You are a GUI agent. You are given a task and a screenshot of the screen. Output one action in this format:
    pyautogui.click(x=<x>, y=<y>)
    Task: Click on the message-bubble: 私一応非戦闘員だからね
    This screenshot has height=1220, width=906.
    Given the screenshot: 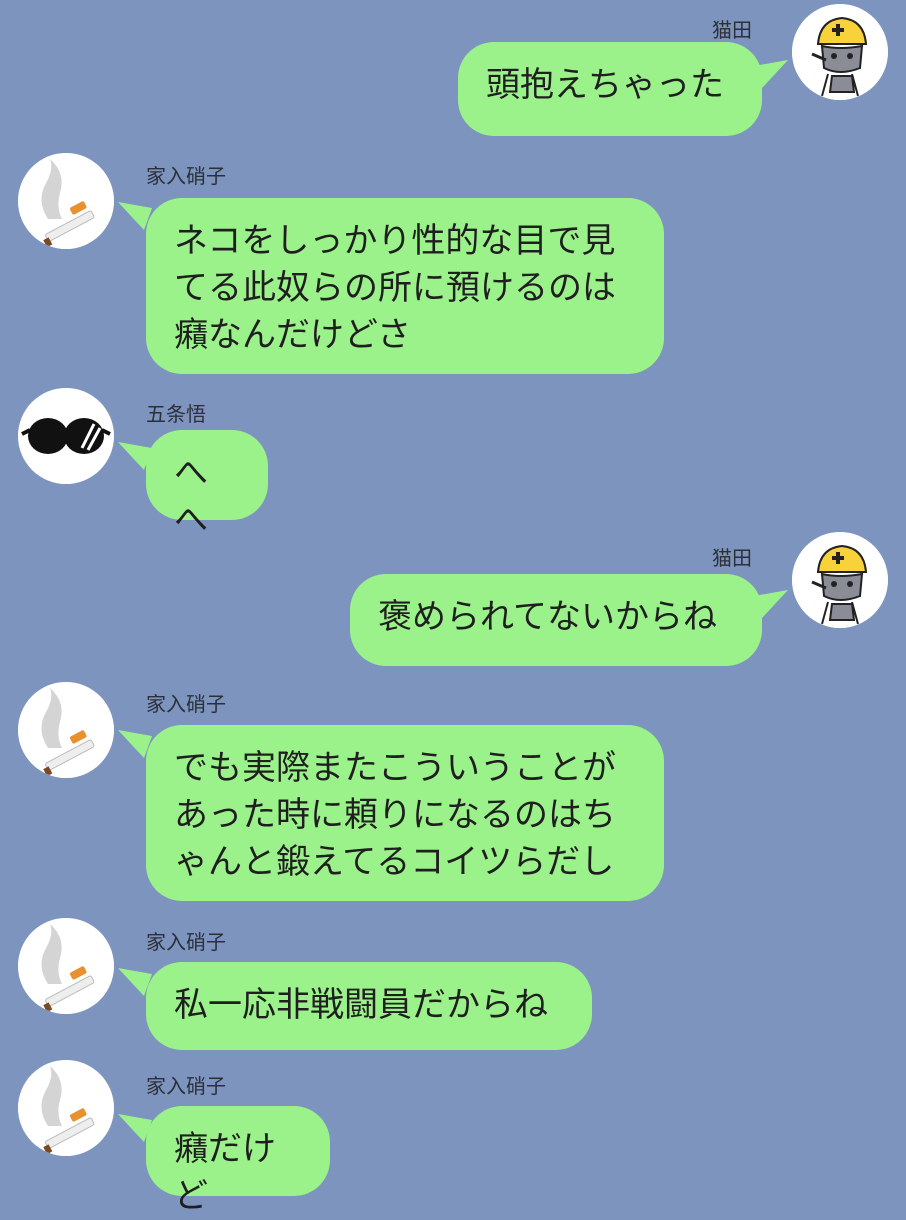 What is the action you would take?
    pyautogui.click(x=369, y=1006)
    